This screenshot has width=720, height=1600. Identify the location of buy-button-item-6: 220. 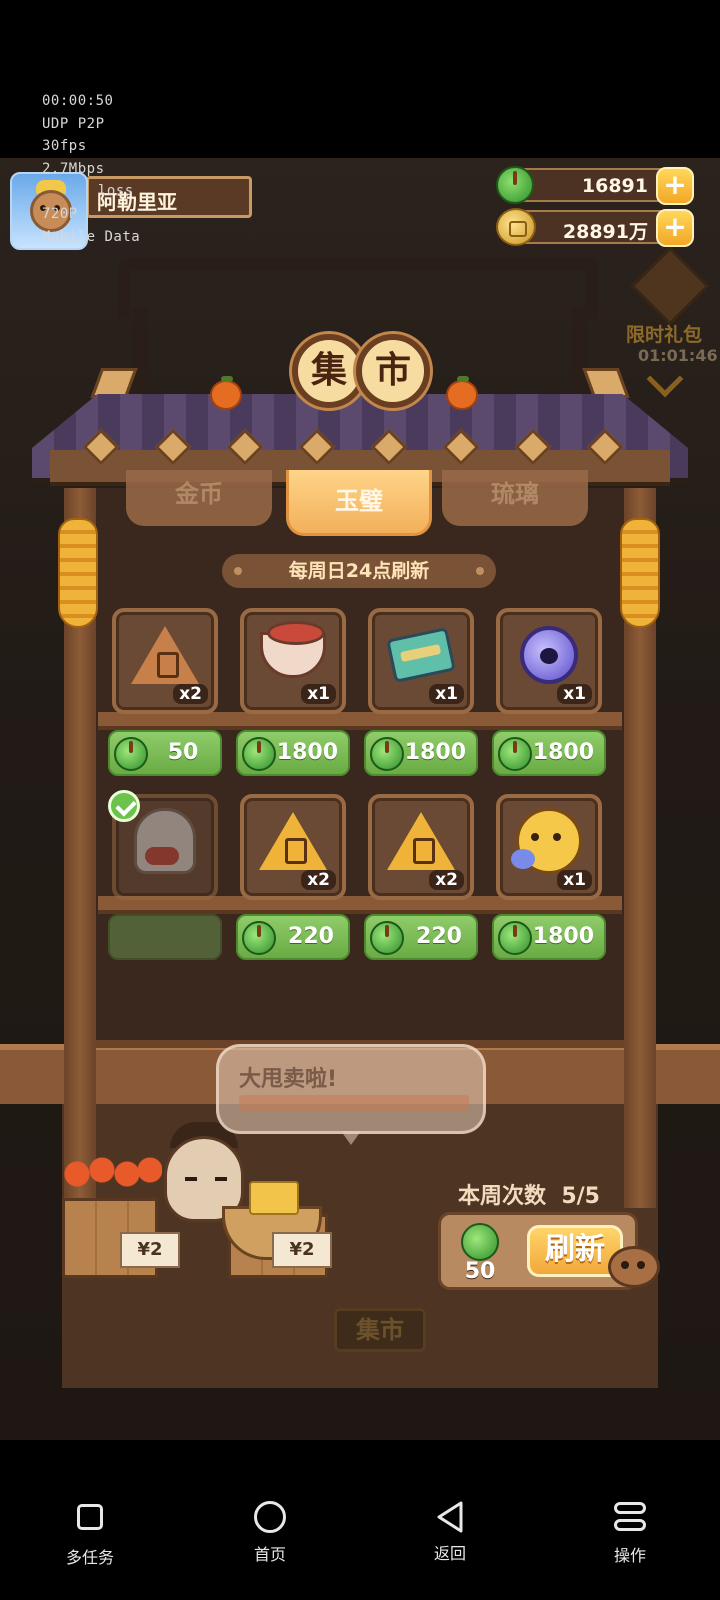
(293, 937).